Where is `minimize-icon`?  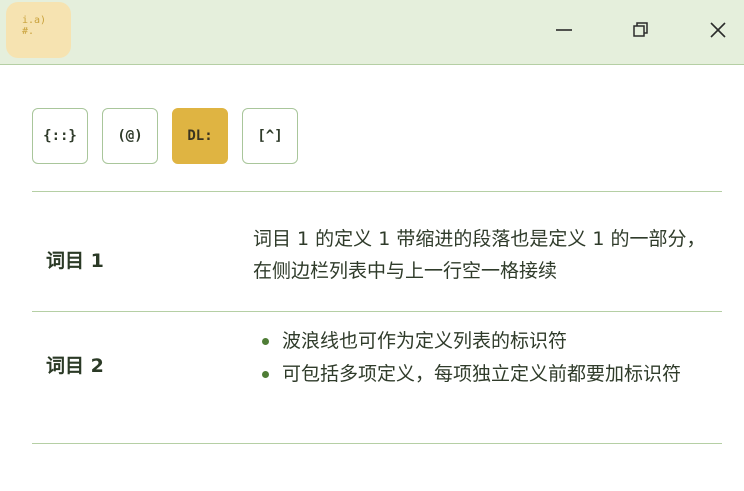 minimize-icon is located at coordinates (564, 30).